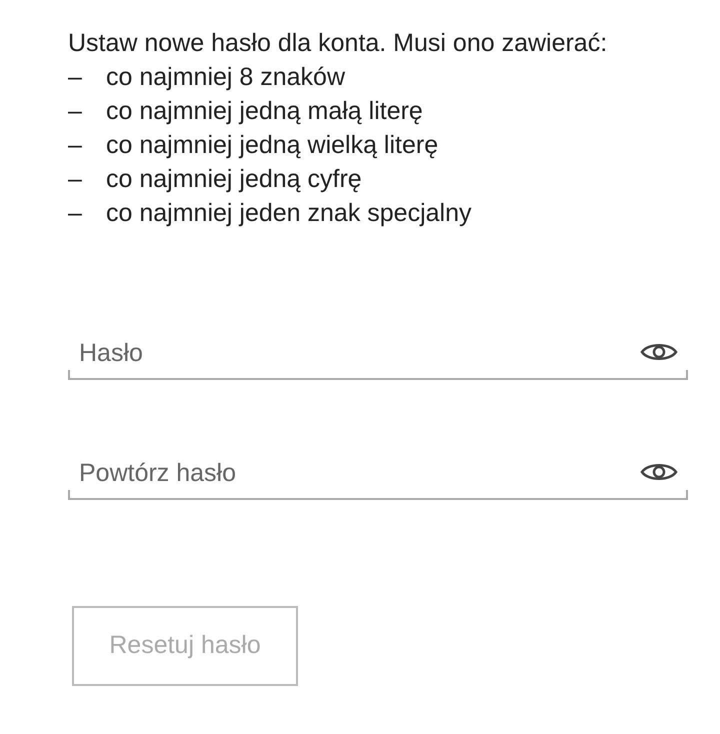  Describe the element at coordinates (338, 43) in the screenshot. I see `instructions-text: Ustaw nowe hasło dla konta. Musi ono zawierać:` at that location.